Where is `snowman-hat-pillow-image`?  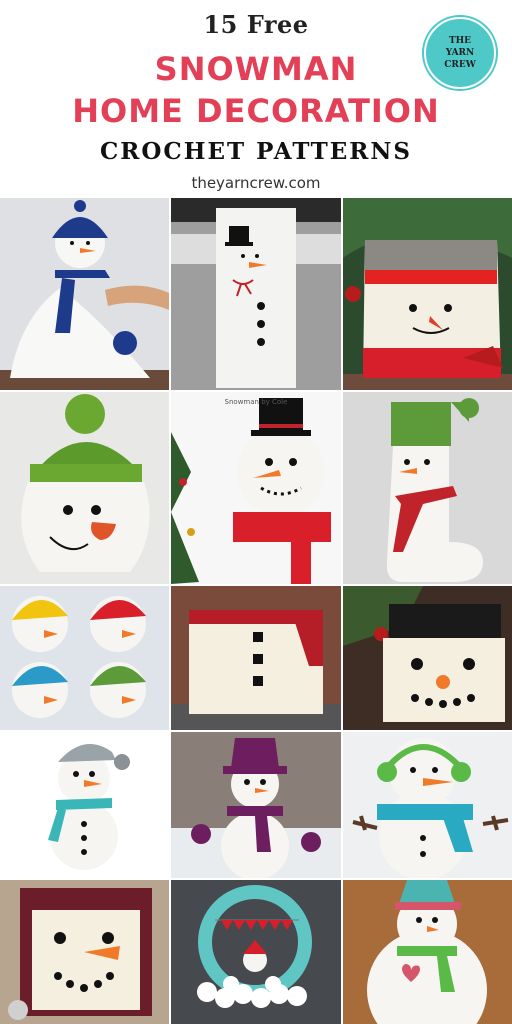 snowman-hat-pillow-image is located at coordinates (84, 488).